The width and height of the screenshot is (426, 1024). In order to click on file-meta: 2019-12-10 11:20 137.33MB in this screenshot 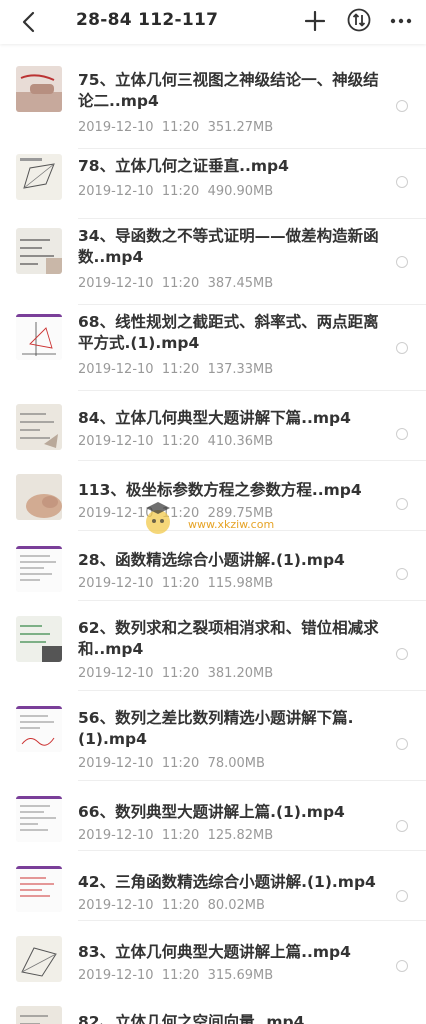, I will do `click(175, 369)`.